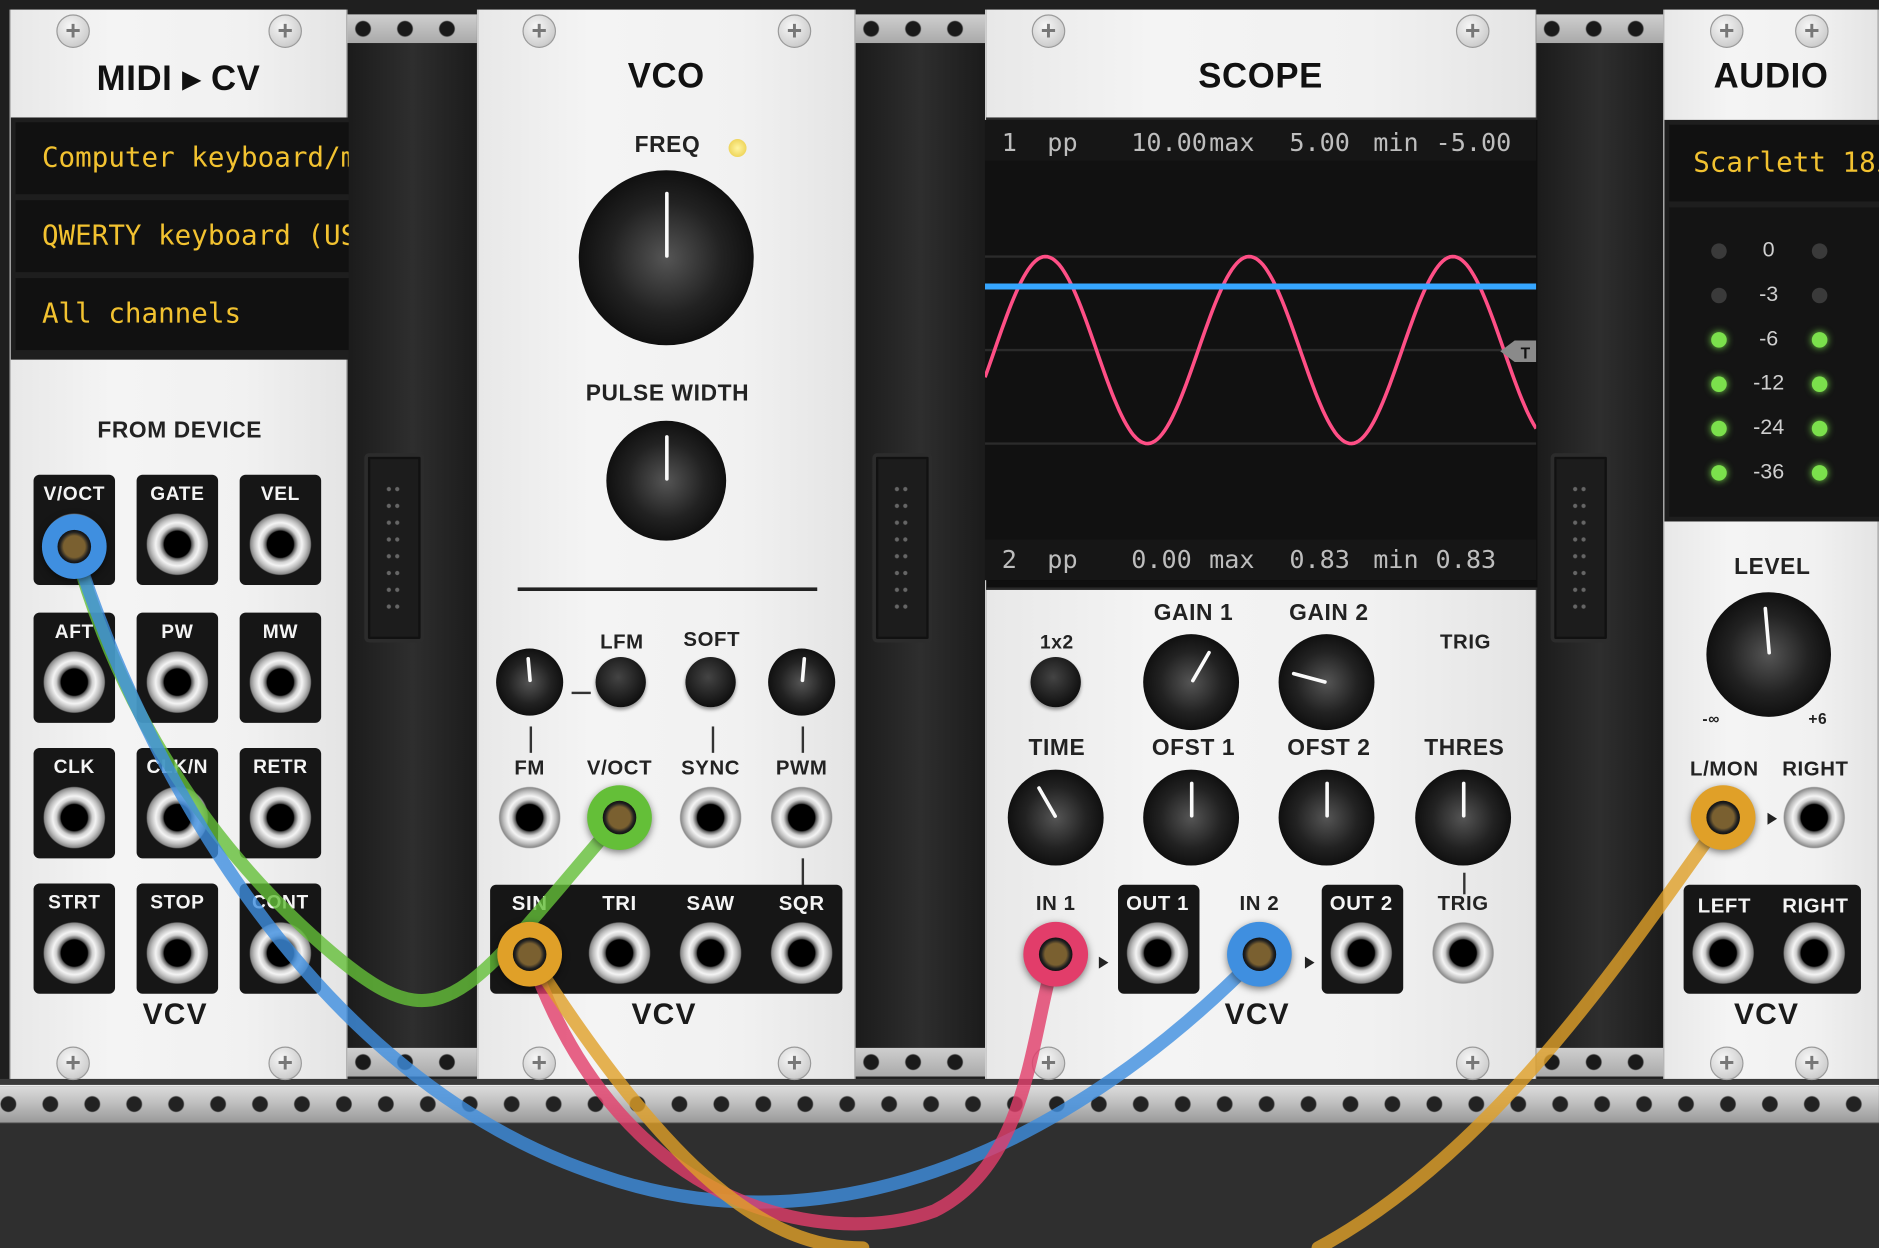 The image size is (1879, 1248). What do you see at coordinates (177, 682) in the screenshot?
I see `jack-pw` at bounding box center [177, 682].